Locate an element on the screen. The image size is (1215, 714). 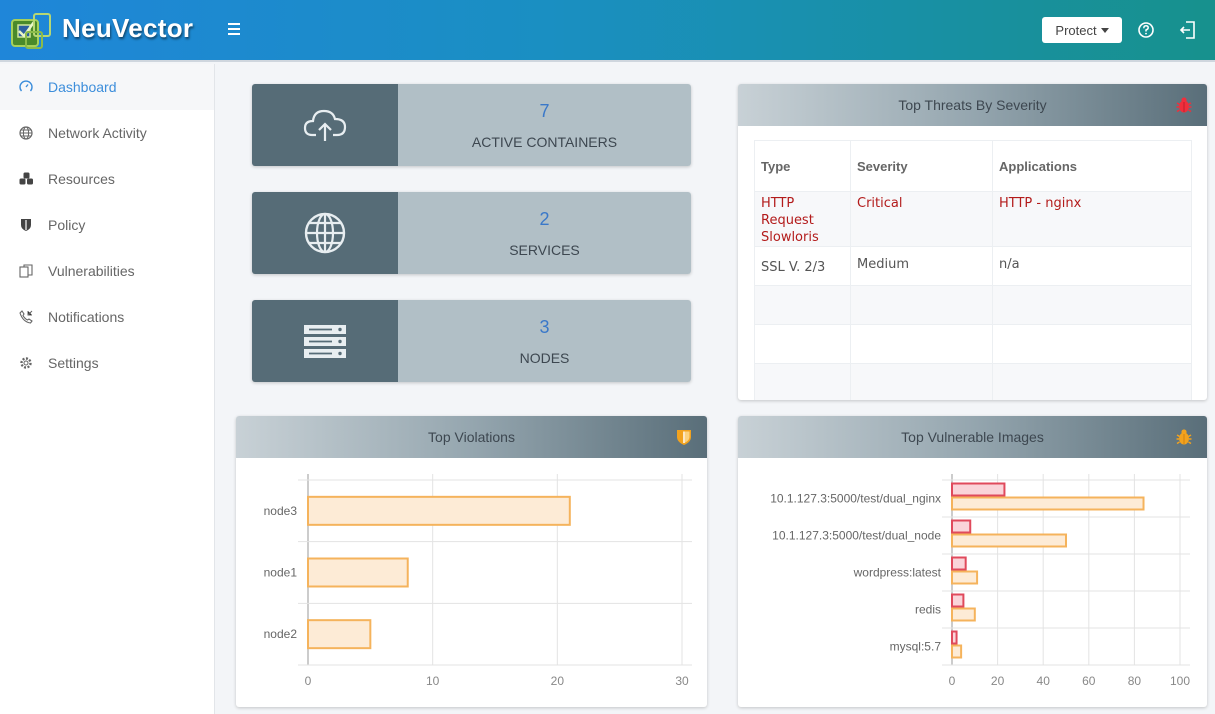
y-category-label: wordpress:latest is located at coordinates (897, 573).